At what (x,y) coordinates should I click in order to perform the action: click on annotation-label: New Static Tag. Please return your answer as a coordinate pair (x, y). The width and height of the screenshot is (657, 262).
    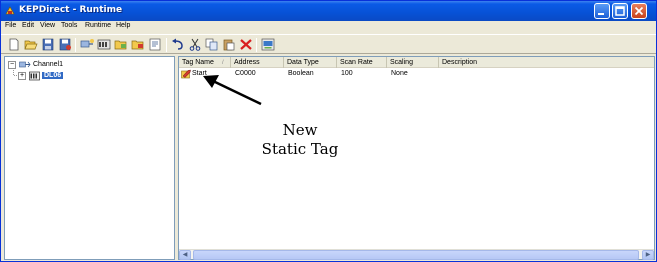
    Looking at the image, I should click on (300, 140).